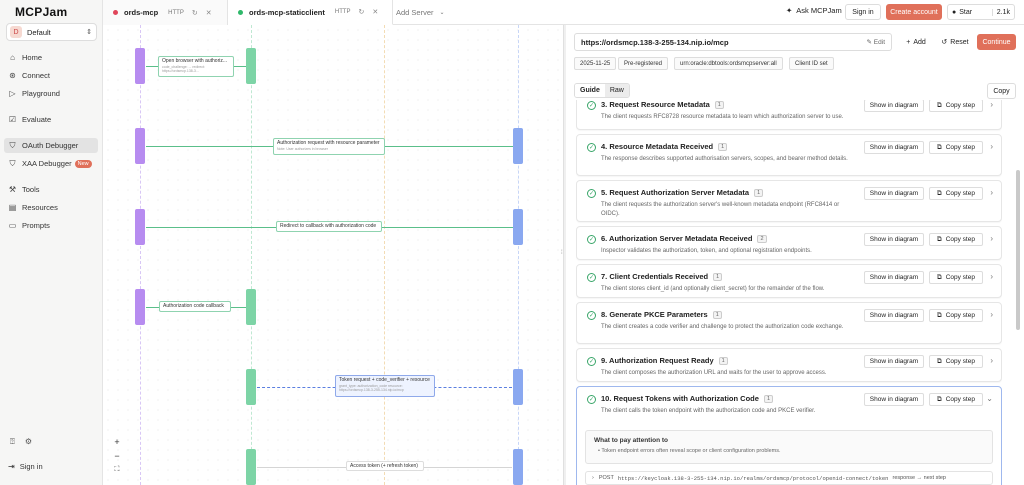 This screenshot has width=1024, height=485. I want to click on sidebar-item-evaluate: ☑ Evaluate, so click(51, 119).